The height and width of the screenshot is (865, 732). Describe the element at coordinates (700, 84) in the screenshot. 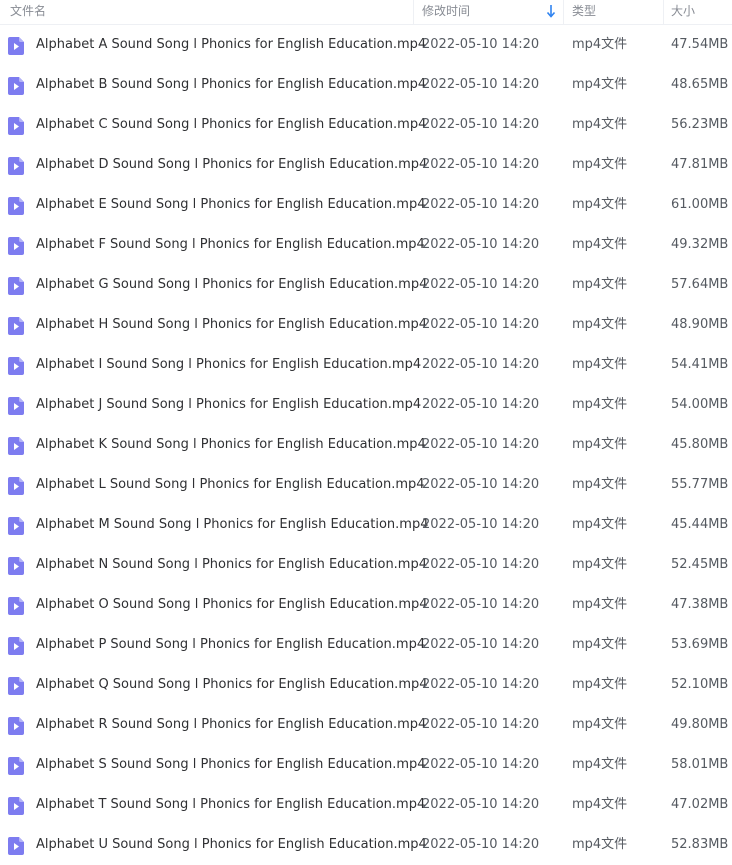

I see `file-size: 48.65MB` at that location.